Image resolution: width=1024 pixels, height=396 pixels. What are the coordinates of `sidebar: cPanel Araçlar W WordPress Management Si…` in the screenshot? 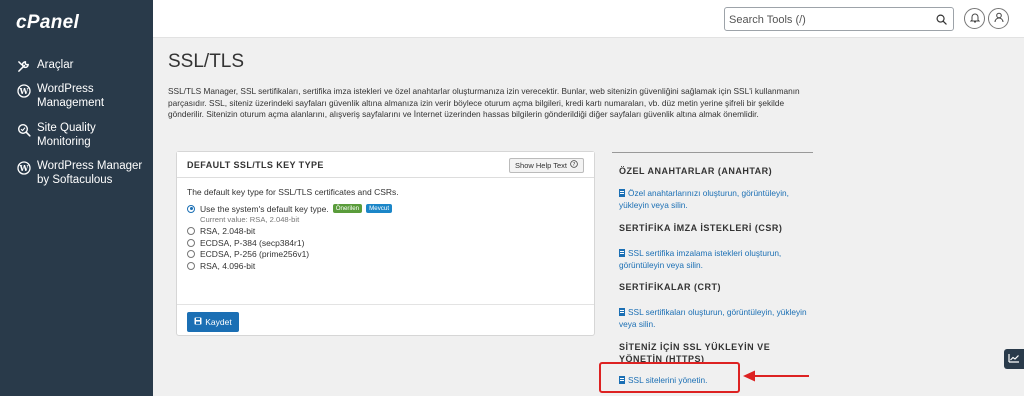 It's located at (76, 198).